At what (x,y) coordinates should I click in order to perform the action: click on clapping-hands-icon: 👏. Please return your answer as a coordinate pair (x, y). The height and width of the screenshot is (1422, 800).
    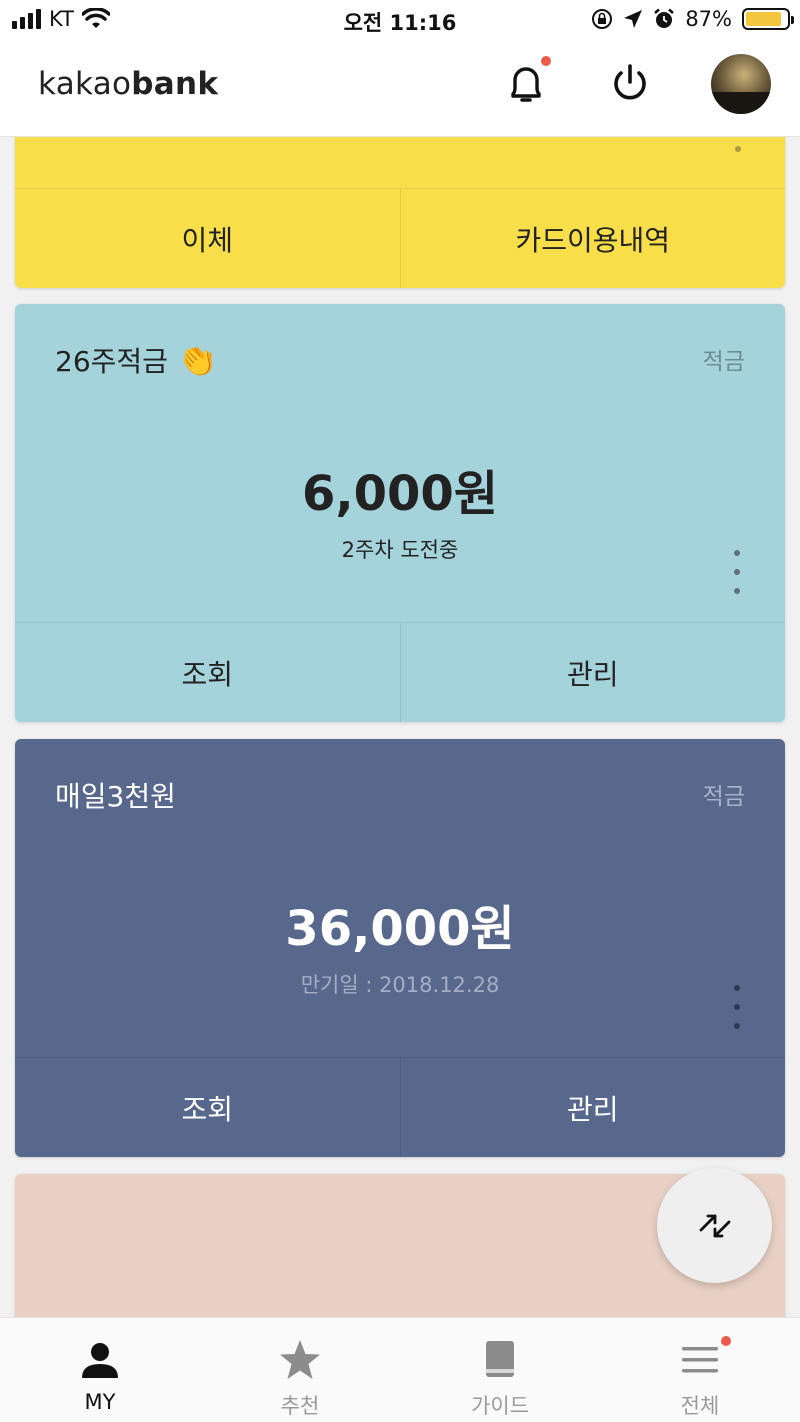
    Looking at the image, I should click on (197, 360).